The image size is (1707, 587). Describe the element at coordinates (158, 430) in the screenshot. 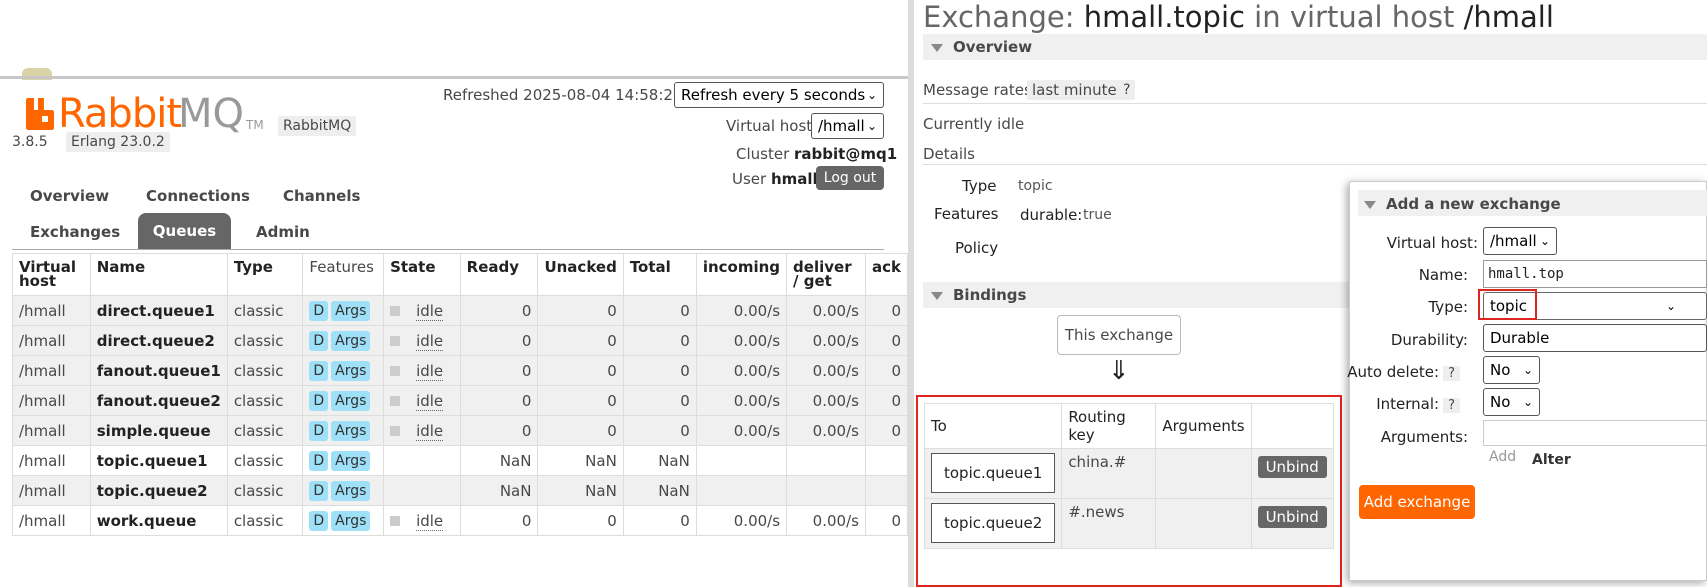

I see `queue-name-link: simple.queue` at that location.